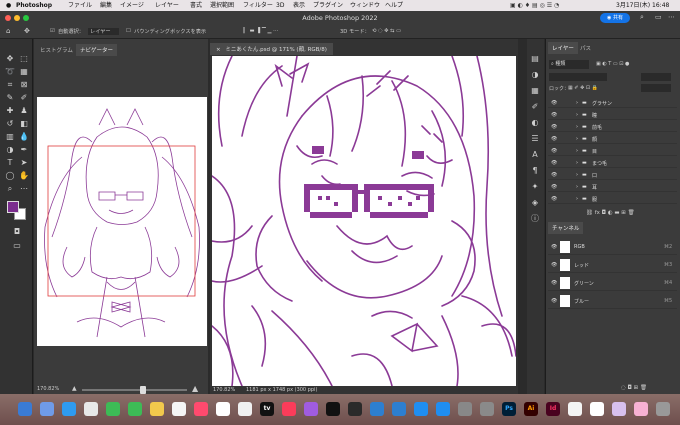  I want to click on dock-app-icon: Ai, so click(531, 409).